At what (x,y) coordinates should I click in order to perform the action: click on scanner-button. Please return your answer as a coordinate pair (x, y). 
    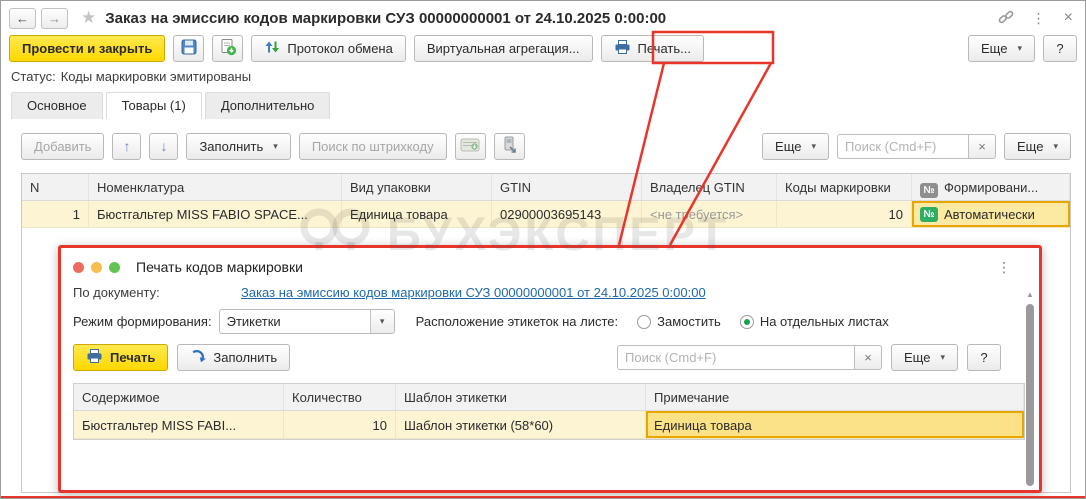
    Looking at the image, I should click on (509, 146).